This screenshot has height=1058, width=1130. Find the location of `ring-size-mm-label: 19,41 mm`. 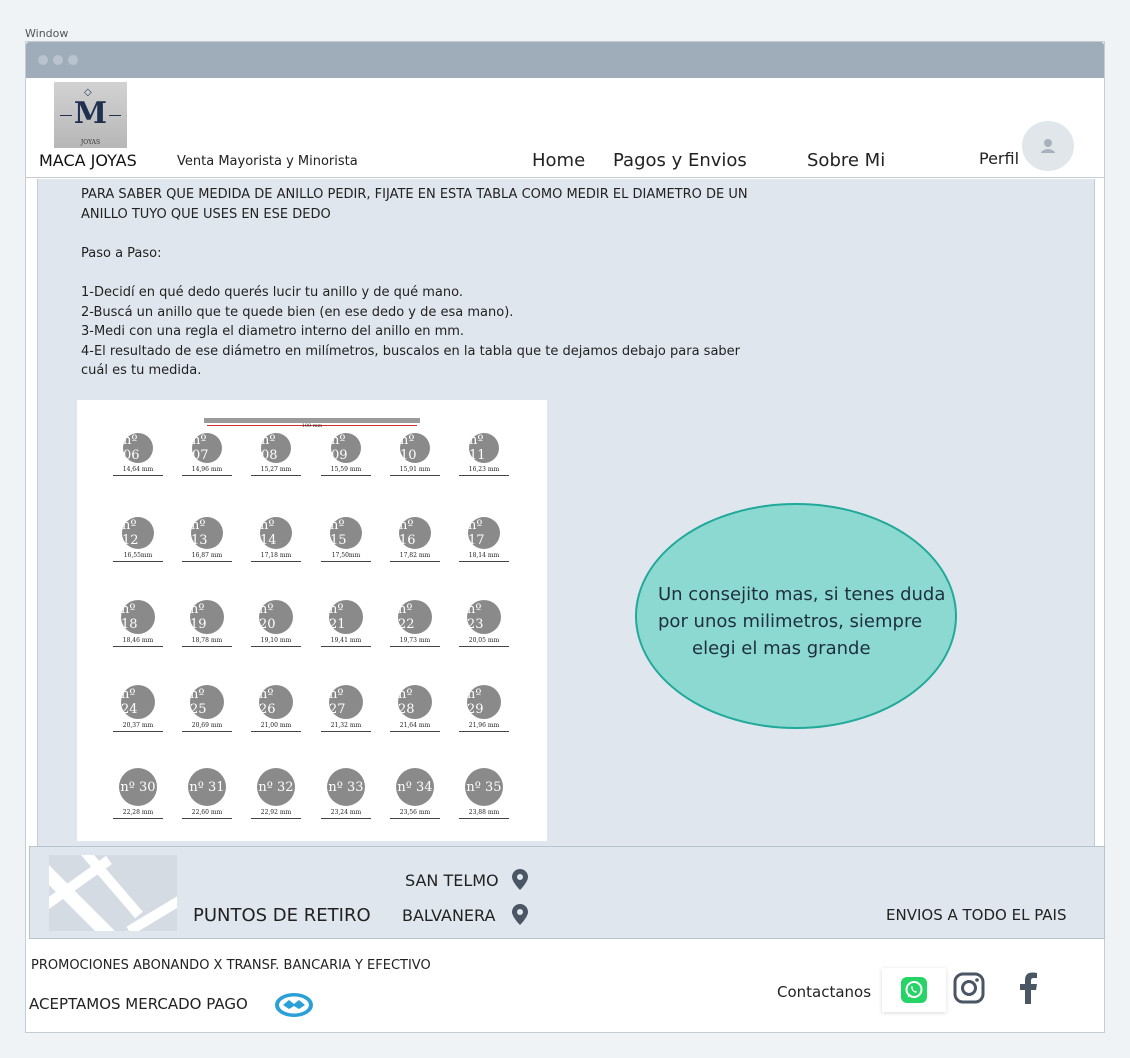

ring-size-mm-label: 19,41 mm is located at coordinates (346, 642).